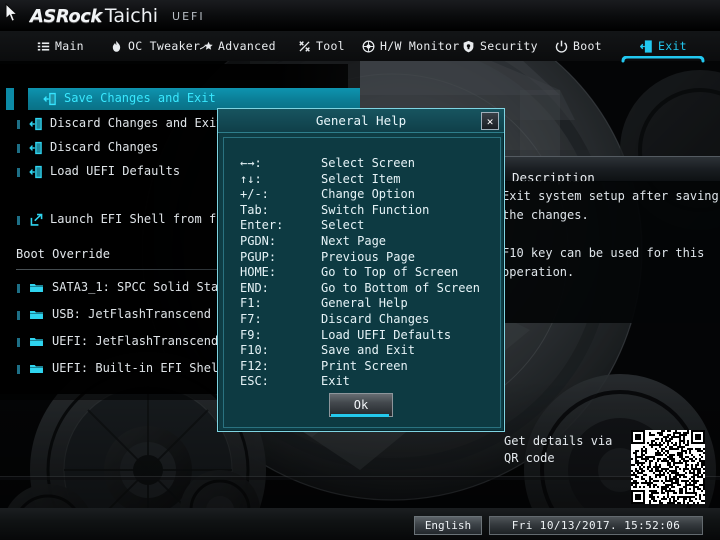 The width and height of the screenshot is (720, 540). Describe the element at coordinates (587, 46) in the screenshot. I see `nav-tab-label: Boot` at that location.